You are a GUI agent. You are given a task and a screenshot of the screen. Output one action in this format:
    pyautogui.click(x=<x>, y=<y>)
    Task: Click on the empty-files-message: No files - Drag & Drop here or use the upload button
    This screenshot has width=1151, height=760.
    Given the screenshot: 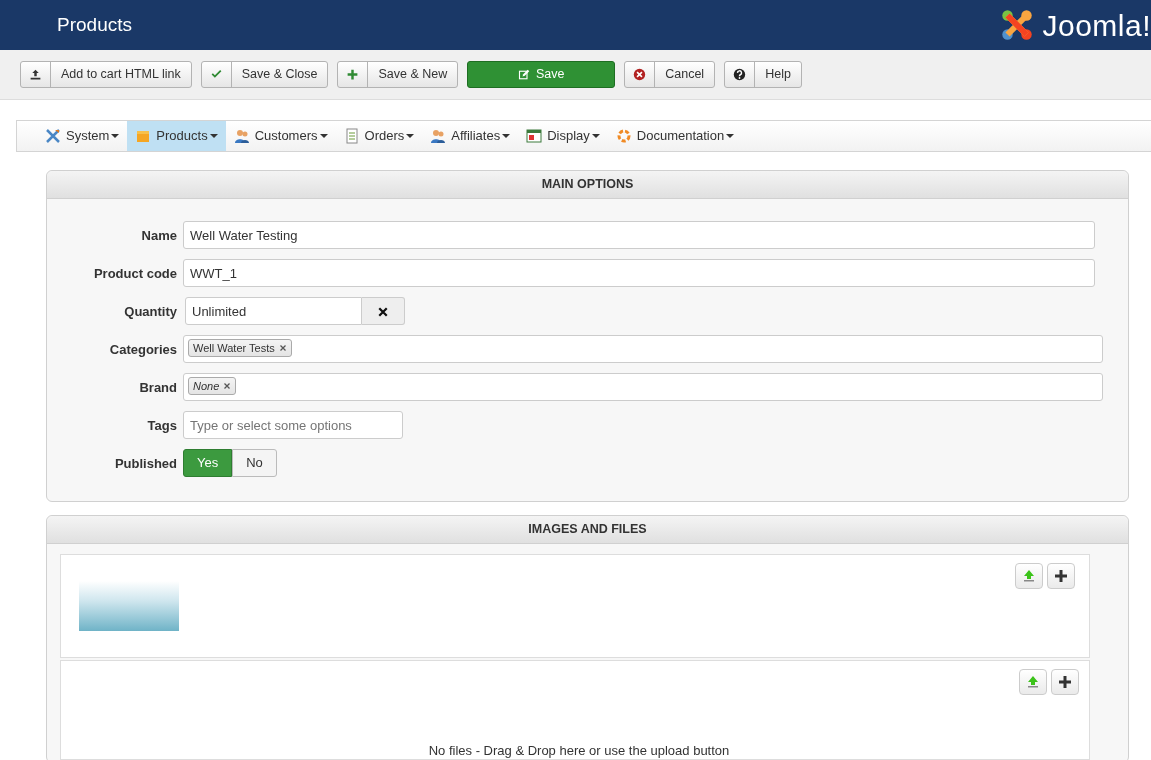 What is the action you would take?
    pyautogui.click(x=579, y=750)
    